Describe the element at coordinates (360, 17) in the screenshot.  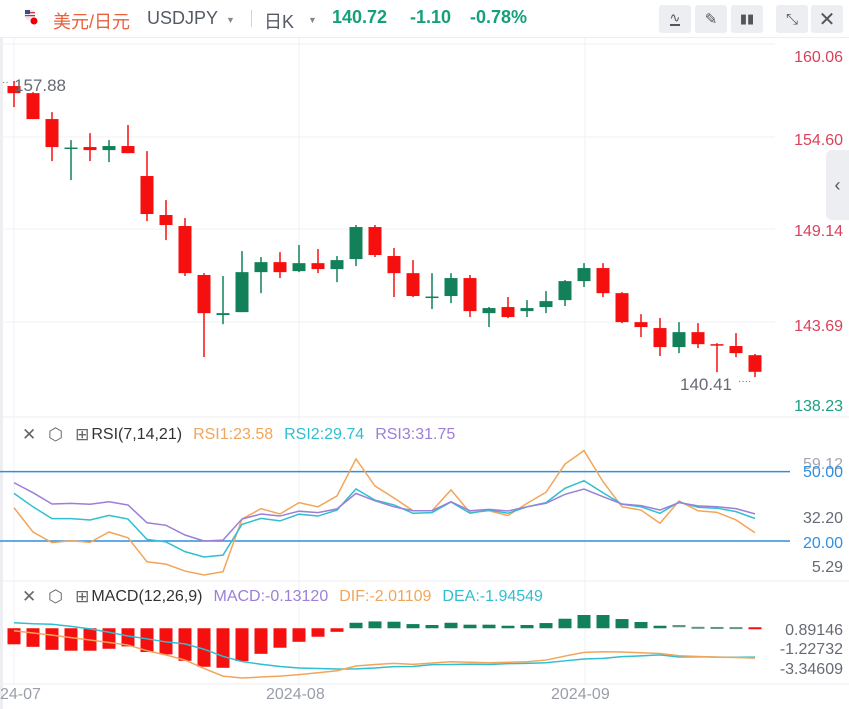
I see `last-price: 140.72` at that location.